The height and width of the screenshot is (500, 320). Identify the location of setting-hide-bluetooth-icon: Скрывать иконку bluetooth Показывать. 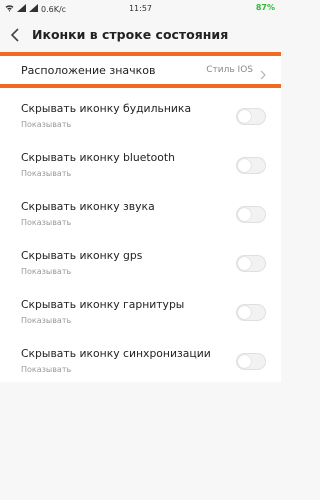
(140, 161).